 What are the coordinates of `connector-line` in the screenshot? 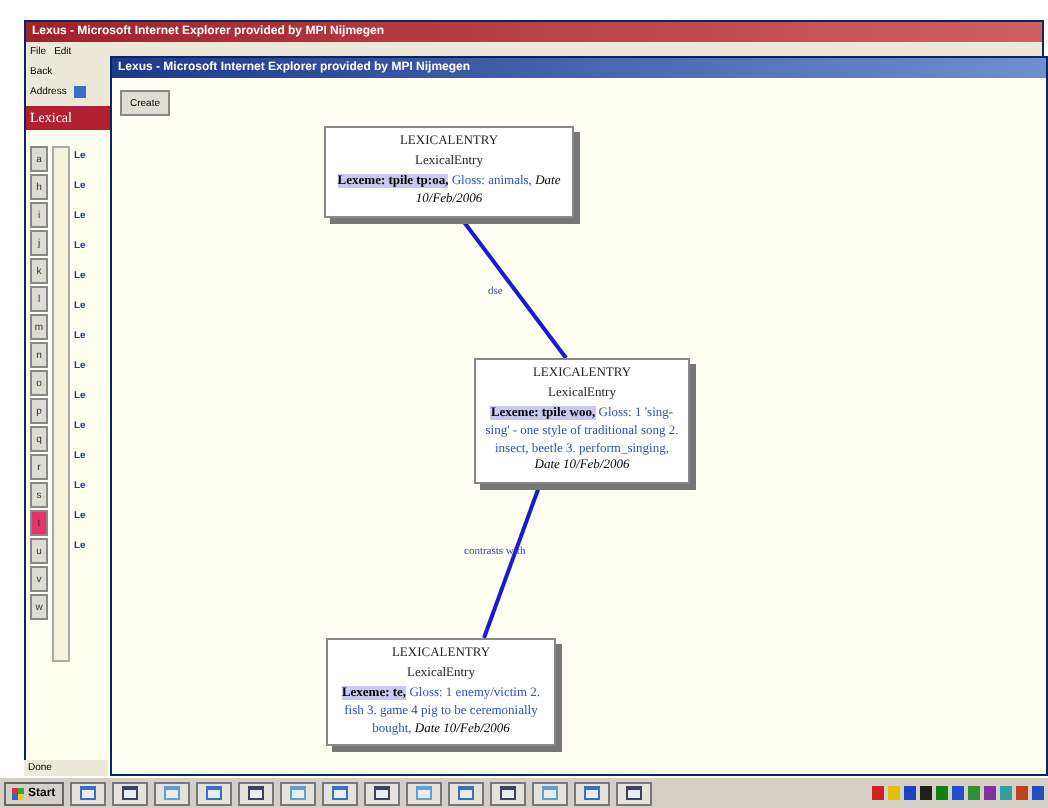 It's located at (515, 290).